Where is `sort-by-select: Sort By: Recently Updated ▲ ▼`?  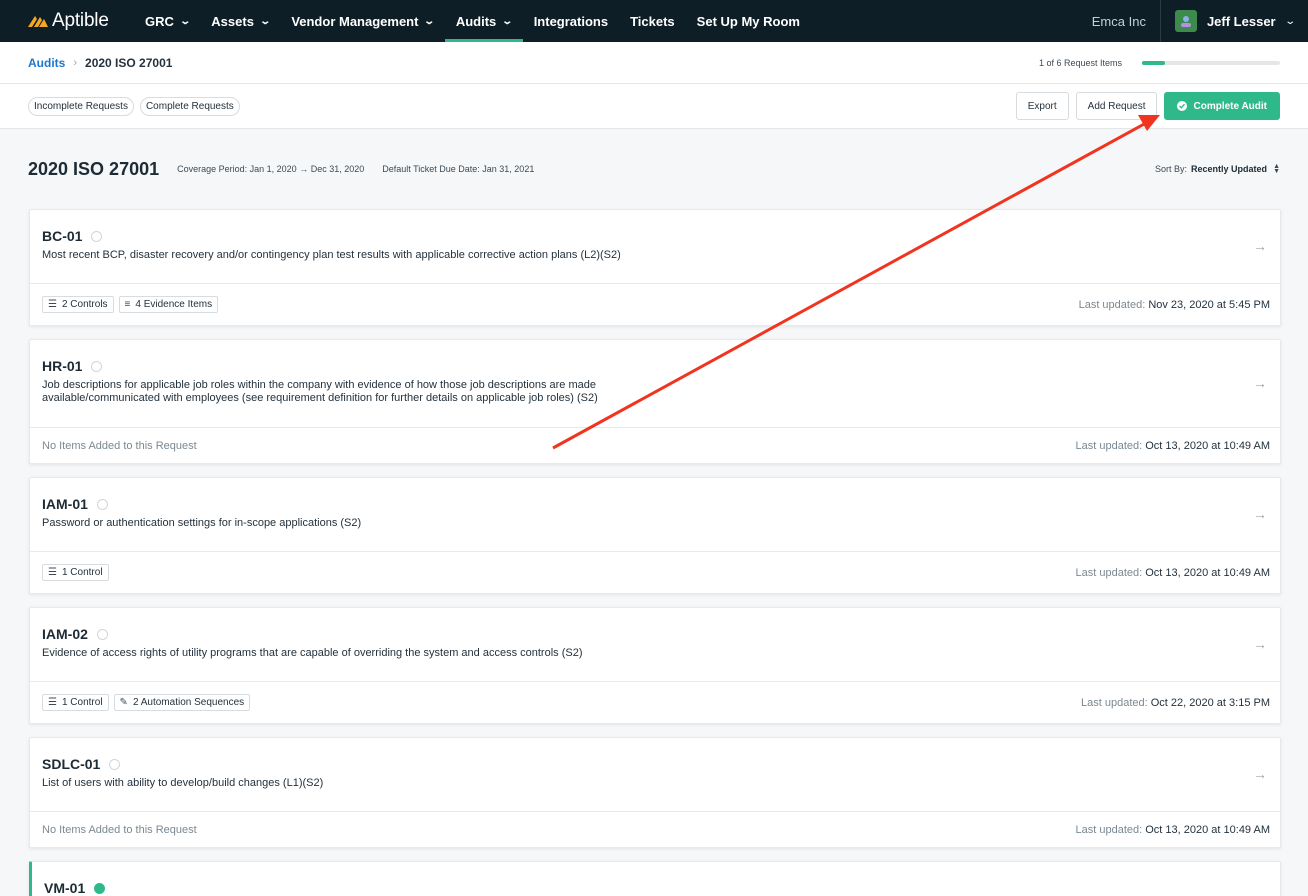 sort-by-select: Sort By: Recently Updated ▲ ▼ is located at coordinates (1217, 169).